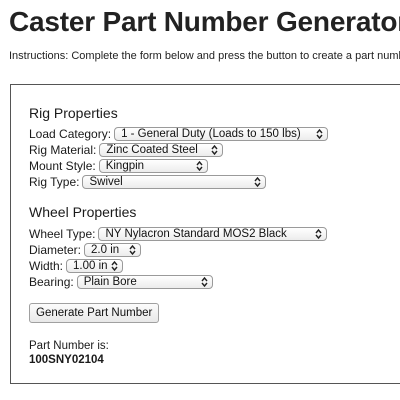 This screenshot has height=400, width=400. I want to click on width-row: Width: 1.00 in, so click(76, 266).